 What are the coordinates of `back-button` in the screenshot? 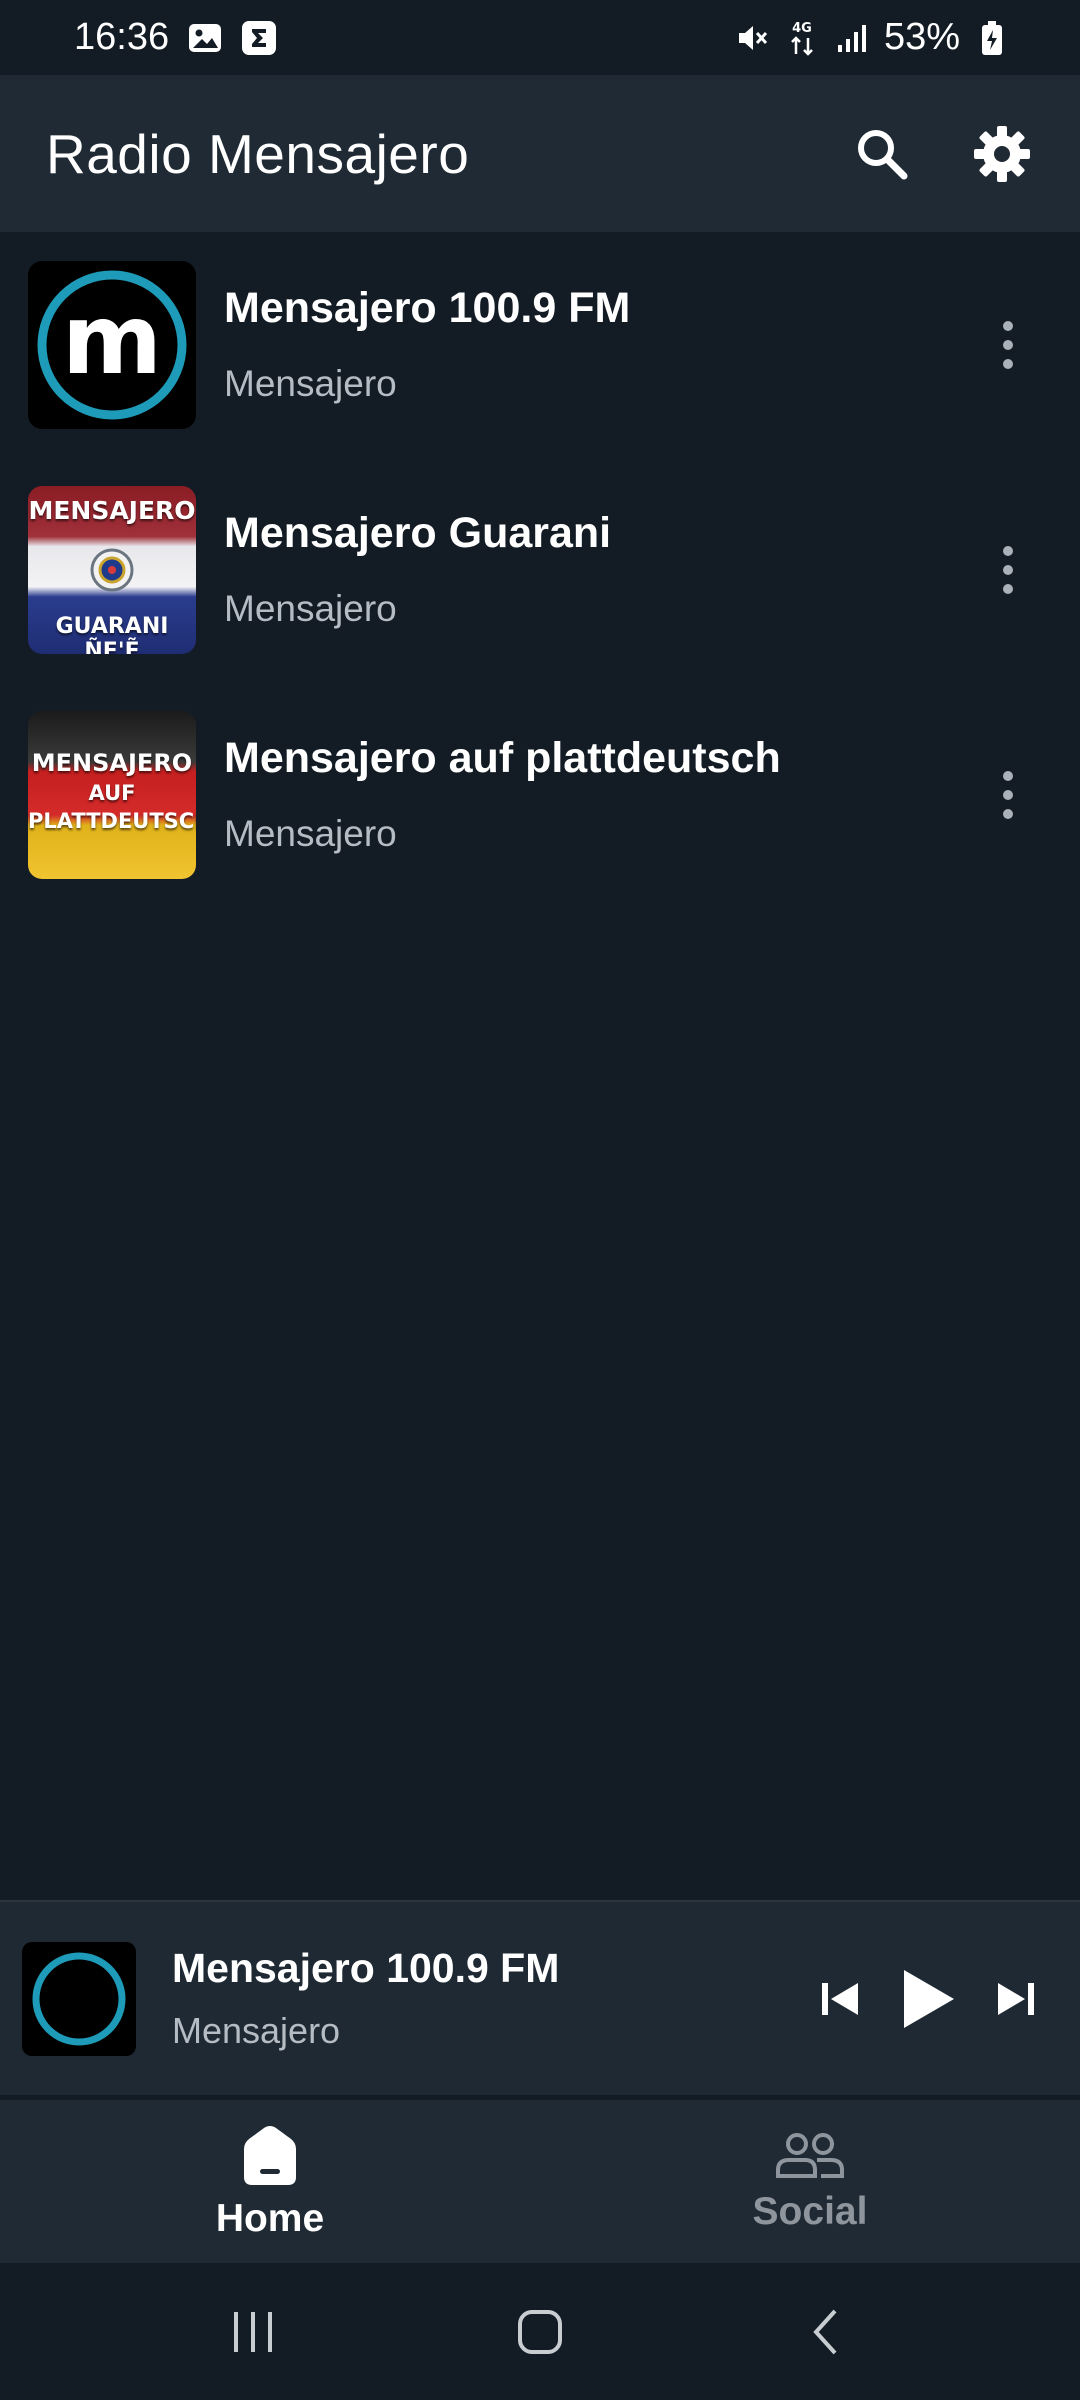 It's located at (827, 2332).